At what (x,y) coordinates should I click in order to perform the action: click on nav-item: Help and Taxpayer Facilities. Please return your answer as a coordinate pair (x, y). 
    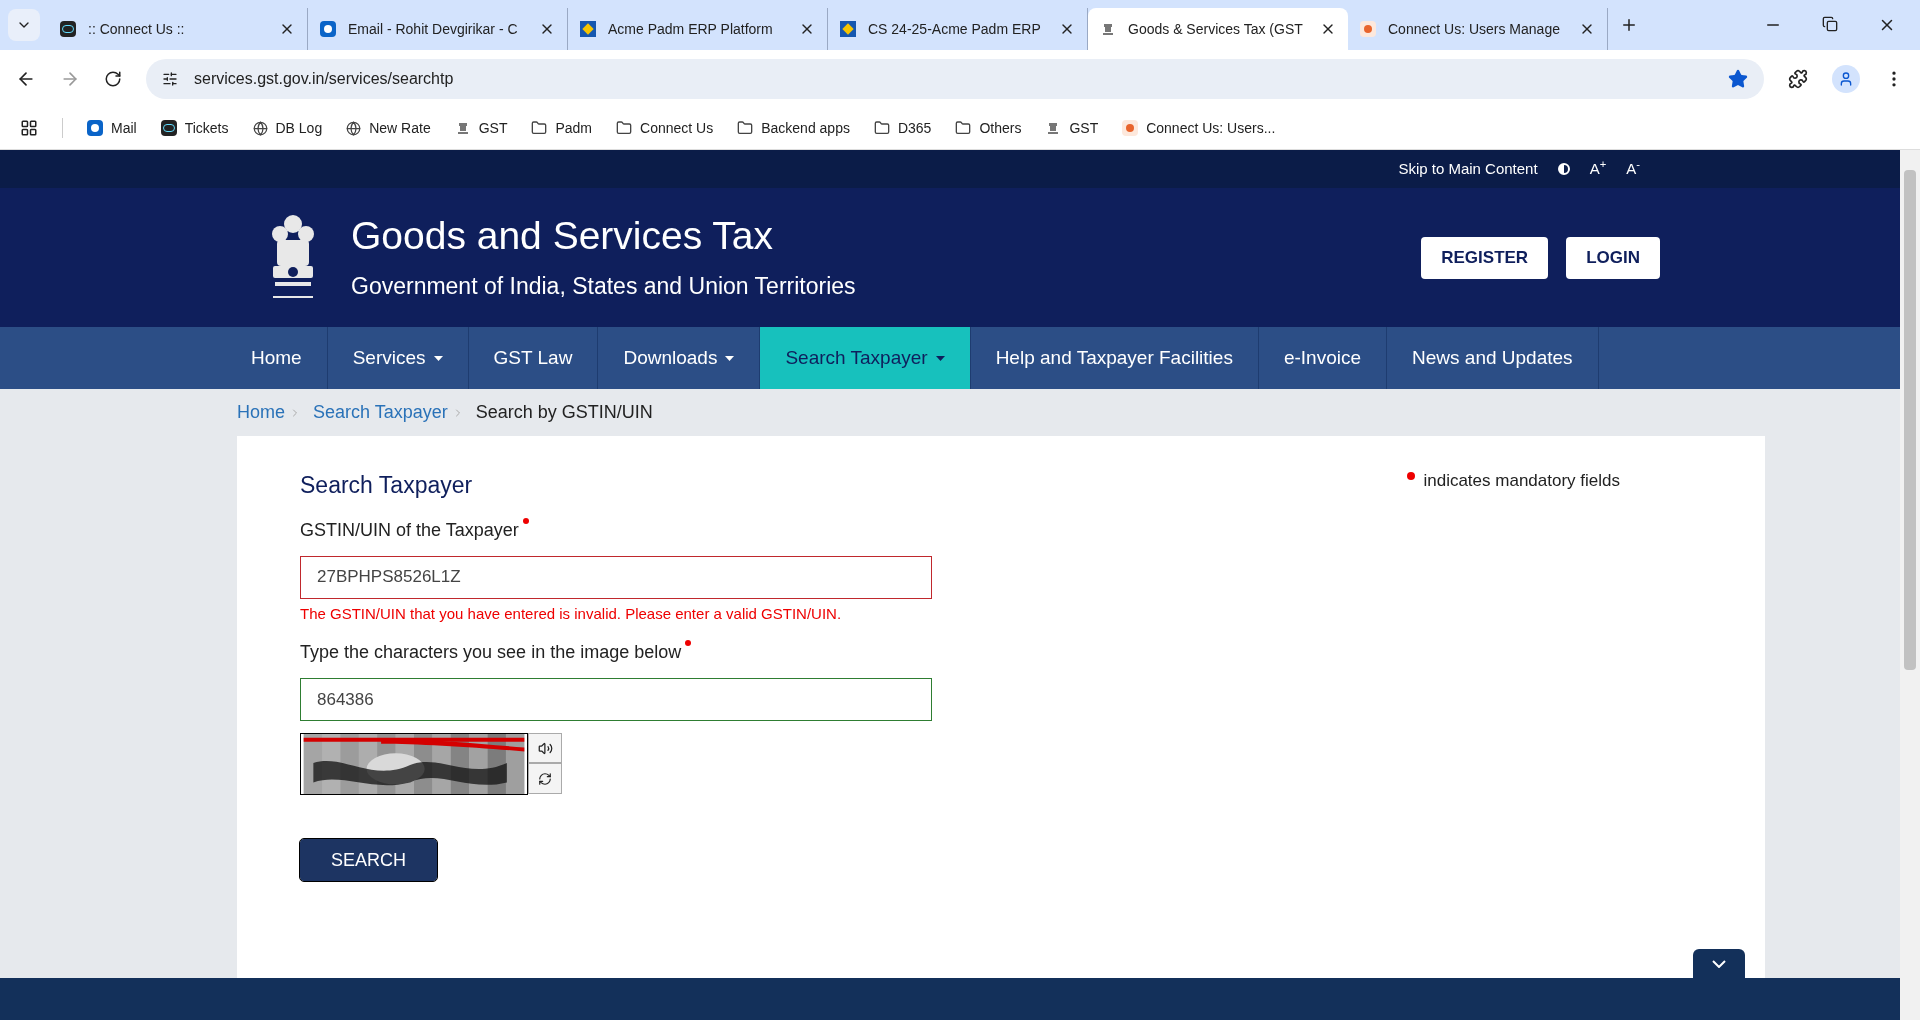
    Looking at the image, I should click on (1114, 358).